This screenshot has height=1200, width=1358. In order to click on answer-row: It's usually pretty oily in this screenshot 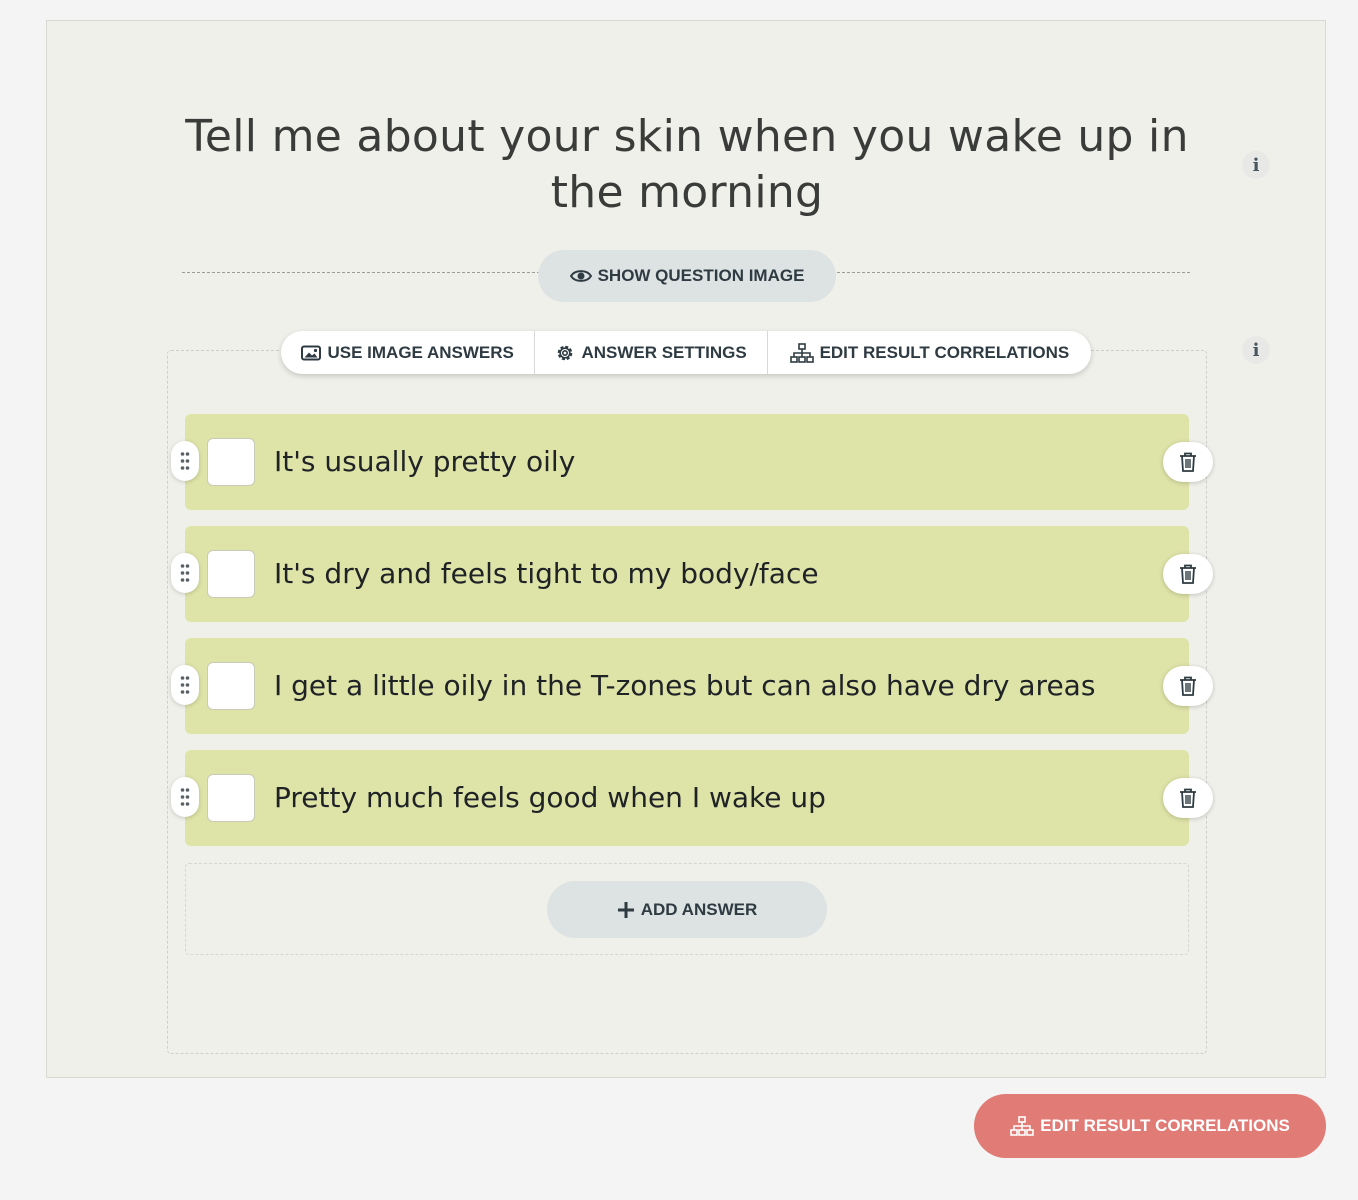, I will do `click(692, 462)`.